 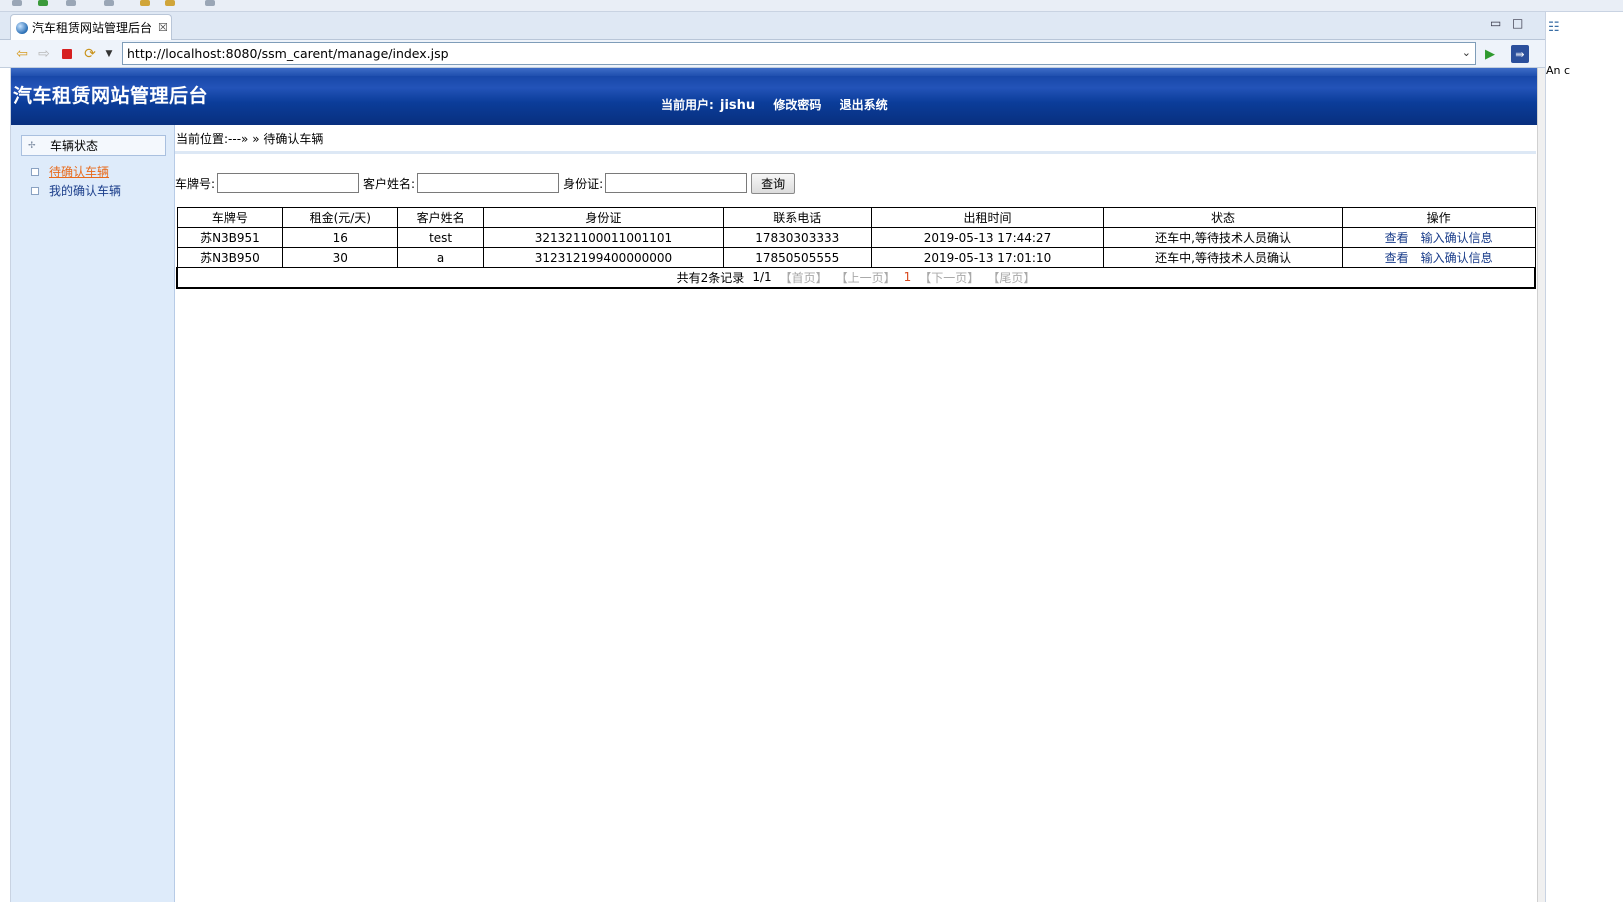 What do you see at coordinates (1466, 52) in the screenshot?
I see `url-dropdown-icon: ⌄` at bounding box center [1466, 52].